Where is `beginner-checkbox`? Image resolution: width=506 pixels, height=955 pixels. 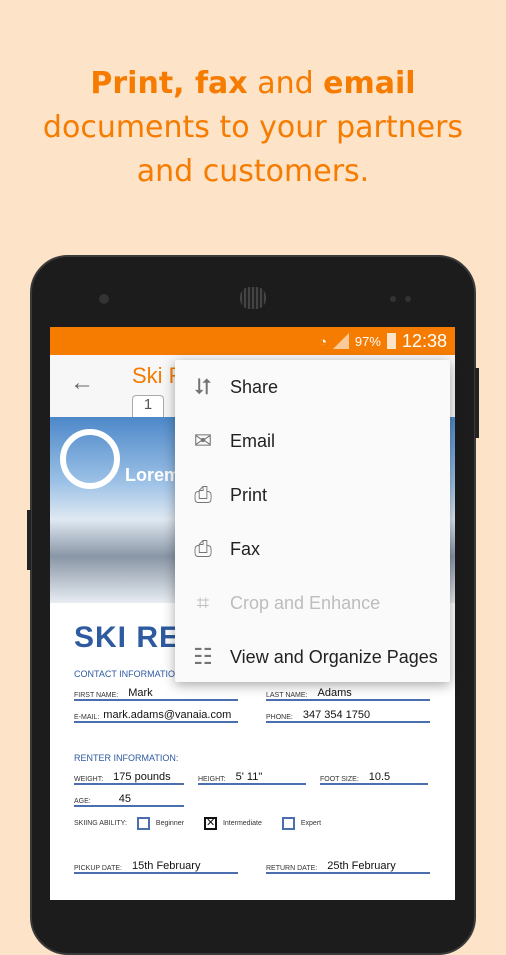 beginner-checkbox is located at coordinates (143, 823).